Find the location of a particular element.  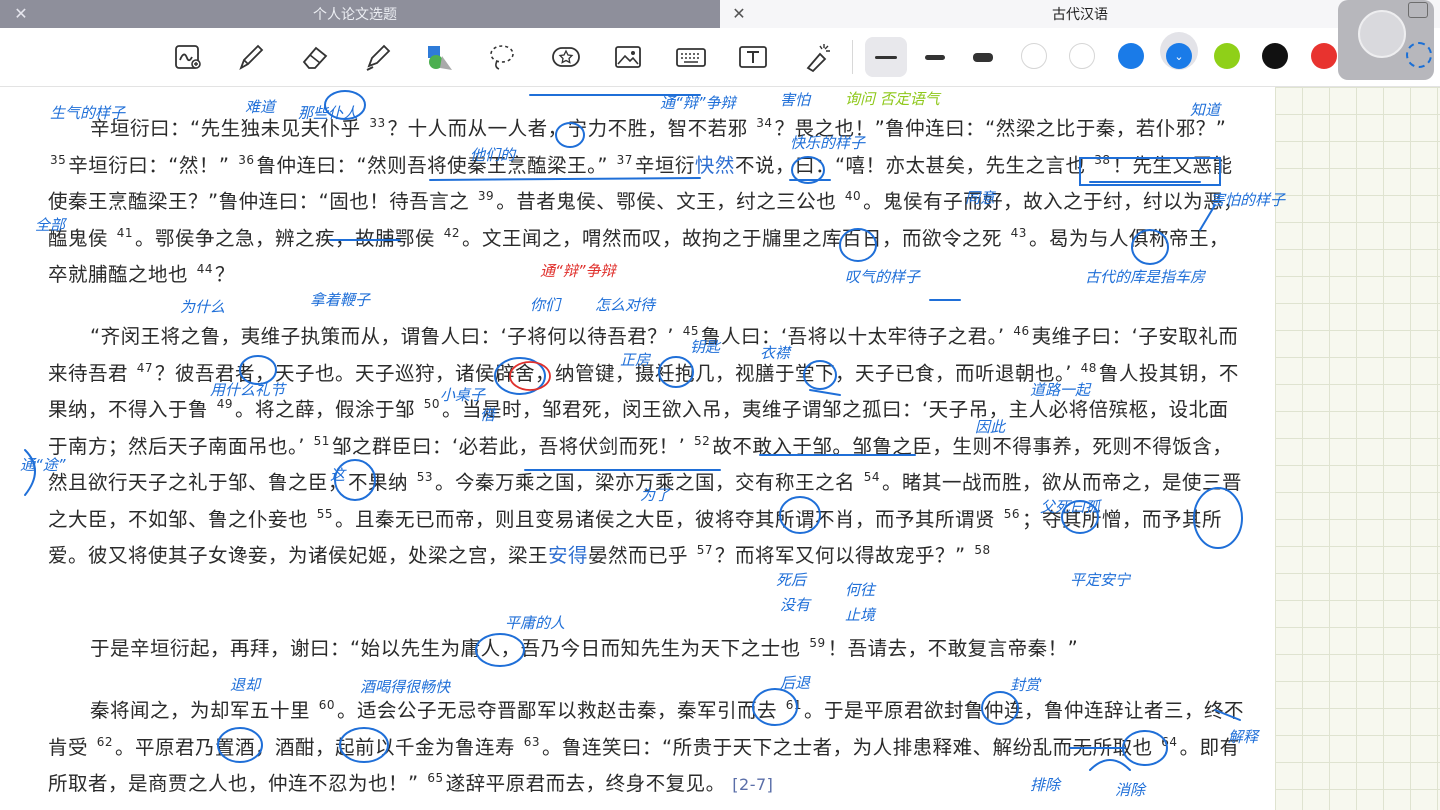

chevron-down-icon: ⌄ is located at coordinates (1179, 56).